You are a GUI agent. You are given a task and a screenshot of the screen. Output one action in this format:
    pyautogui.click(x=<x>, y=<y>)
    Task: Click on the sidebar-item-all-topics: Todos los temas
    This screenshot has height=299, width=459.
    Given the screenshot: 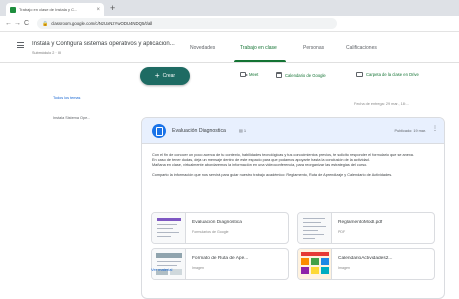 What is the action you would take?
    pyautogui.click(x=66, y=98)
    